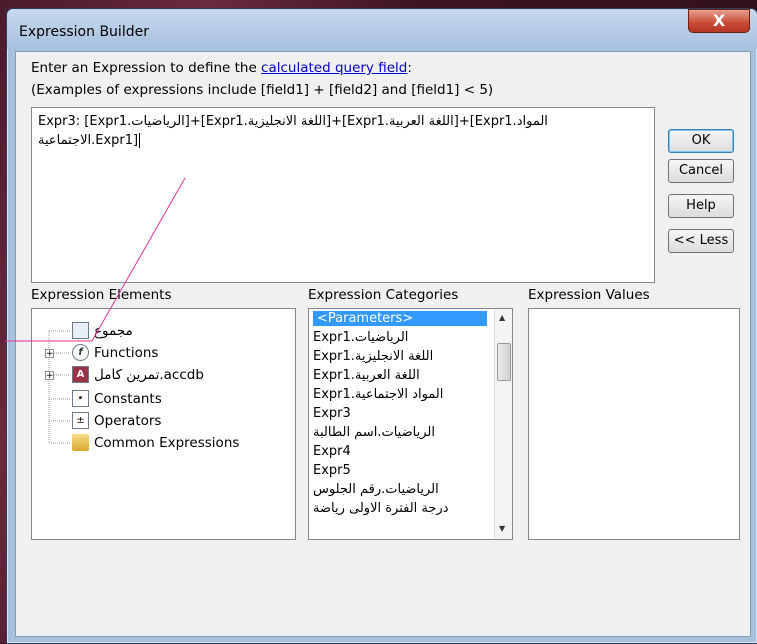 This screenshot has width=757, height=644. Describe the element at coordinates (140, 140) in the screenshot. I see `text-cursor` at that location.